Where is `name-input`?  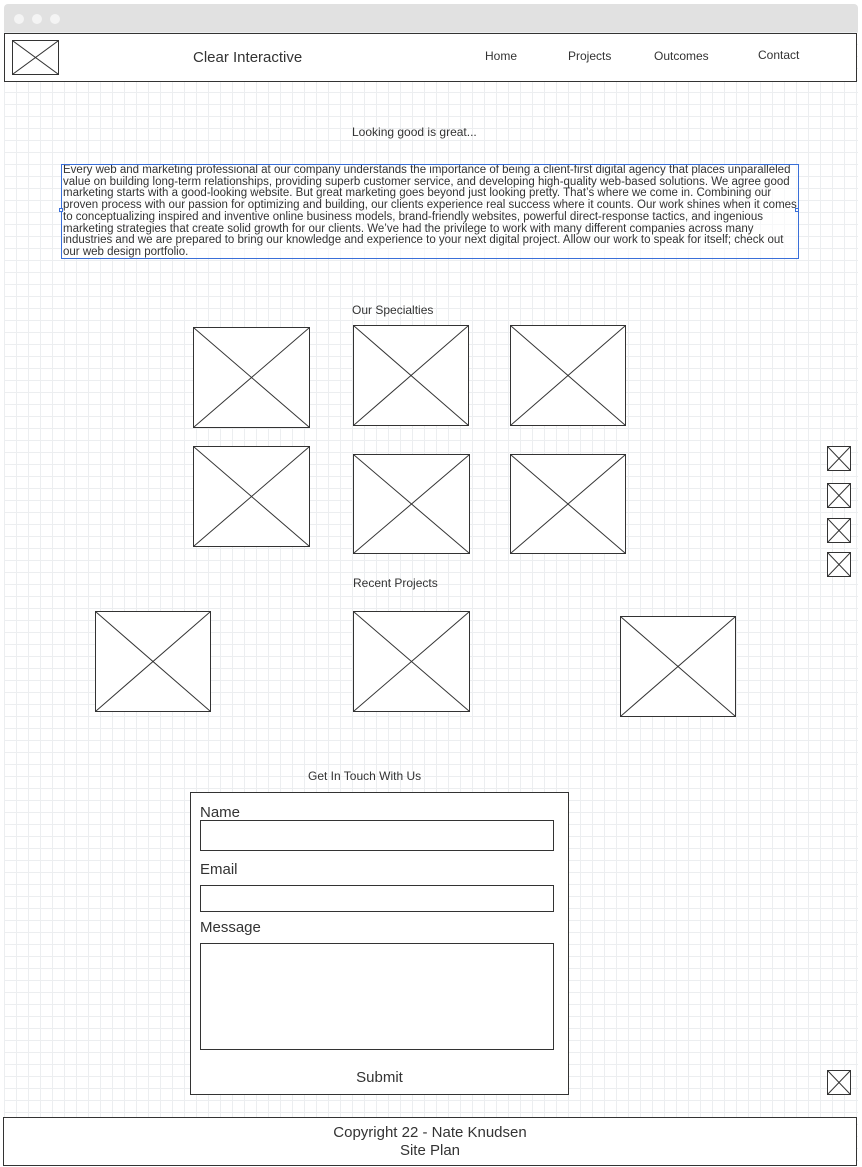
name-input is located at coordinates (377, 835).